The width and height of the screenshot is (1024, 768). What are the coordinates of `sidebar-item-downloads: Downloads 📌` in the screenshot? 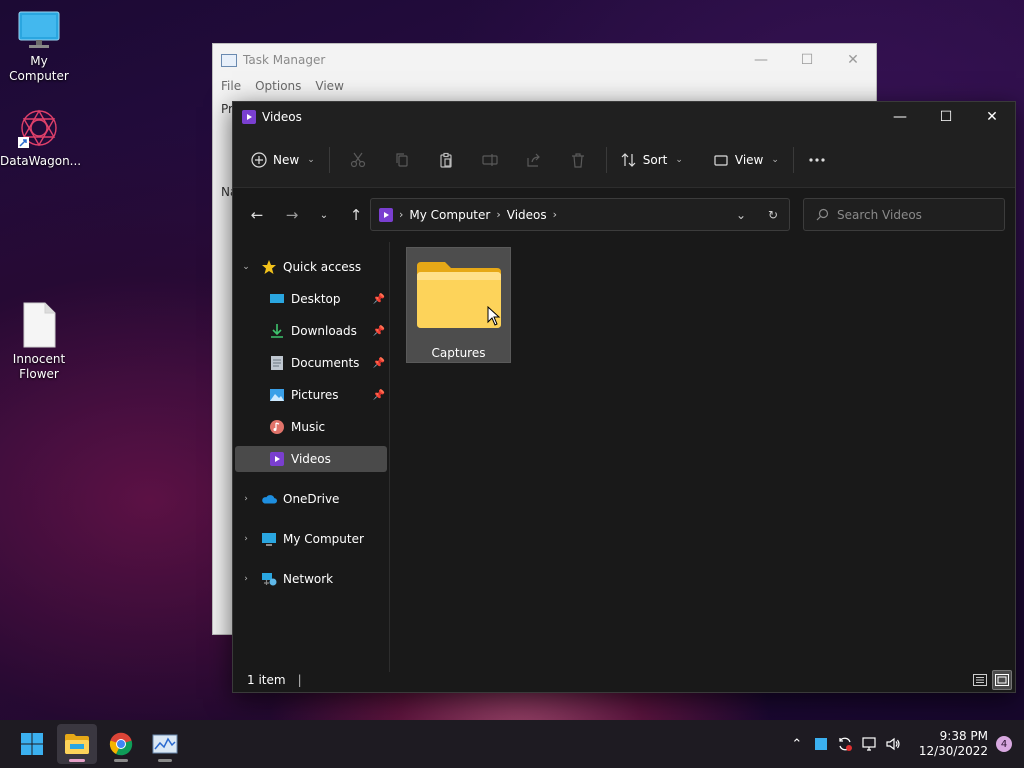 It's located at (328, 331).